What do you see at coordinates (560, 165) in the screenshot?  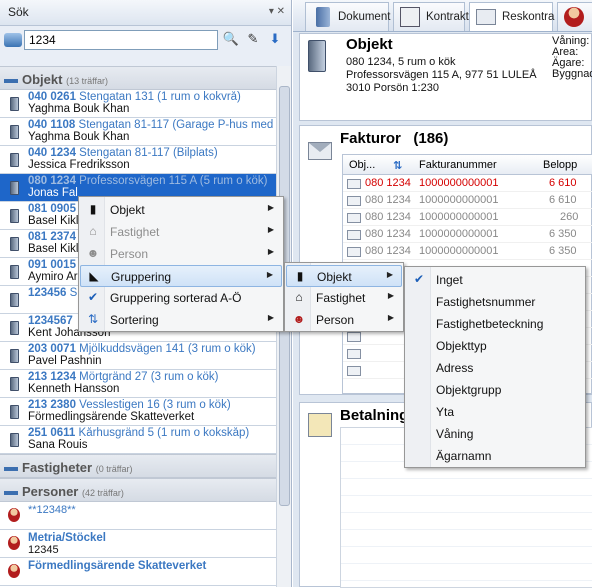 I see `col-belopp: Belopp` at bounding box center [560, 165].